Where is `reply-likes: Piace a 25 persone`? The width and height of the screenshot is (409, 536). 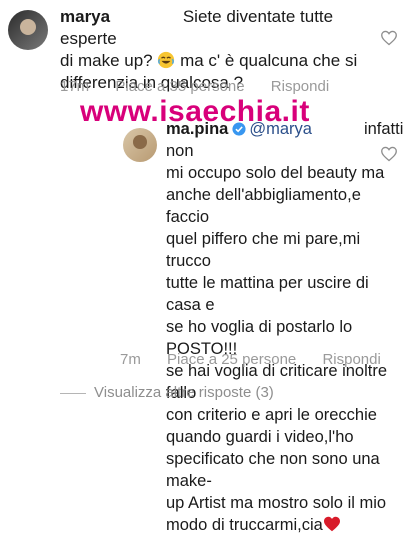 reply-likes: Piace a 25 persone is located at coordinates (231, 359).